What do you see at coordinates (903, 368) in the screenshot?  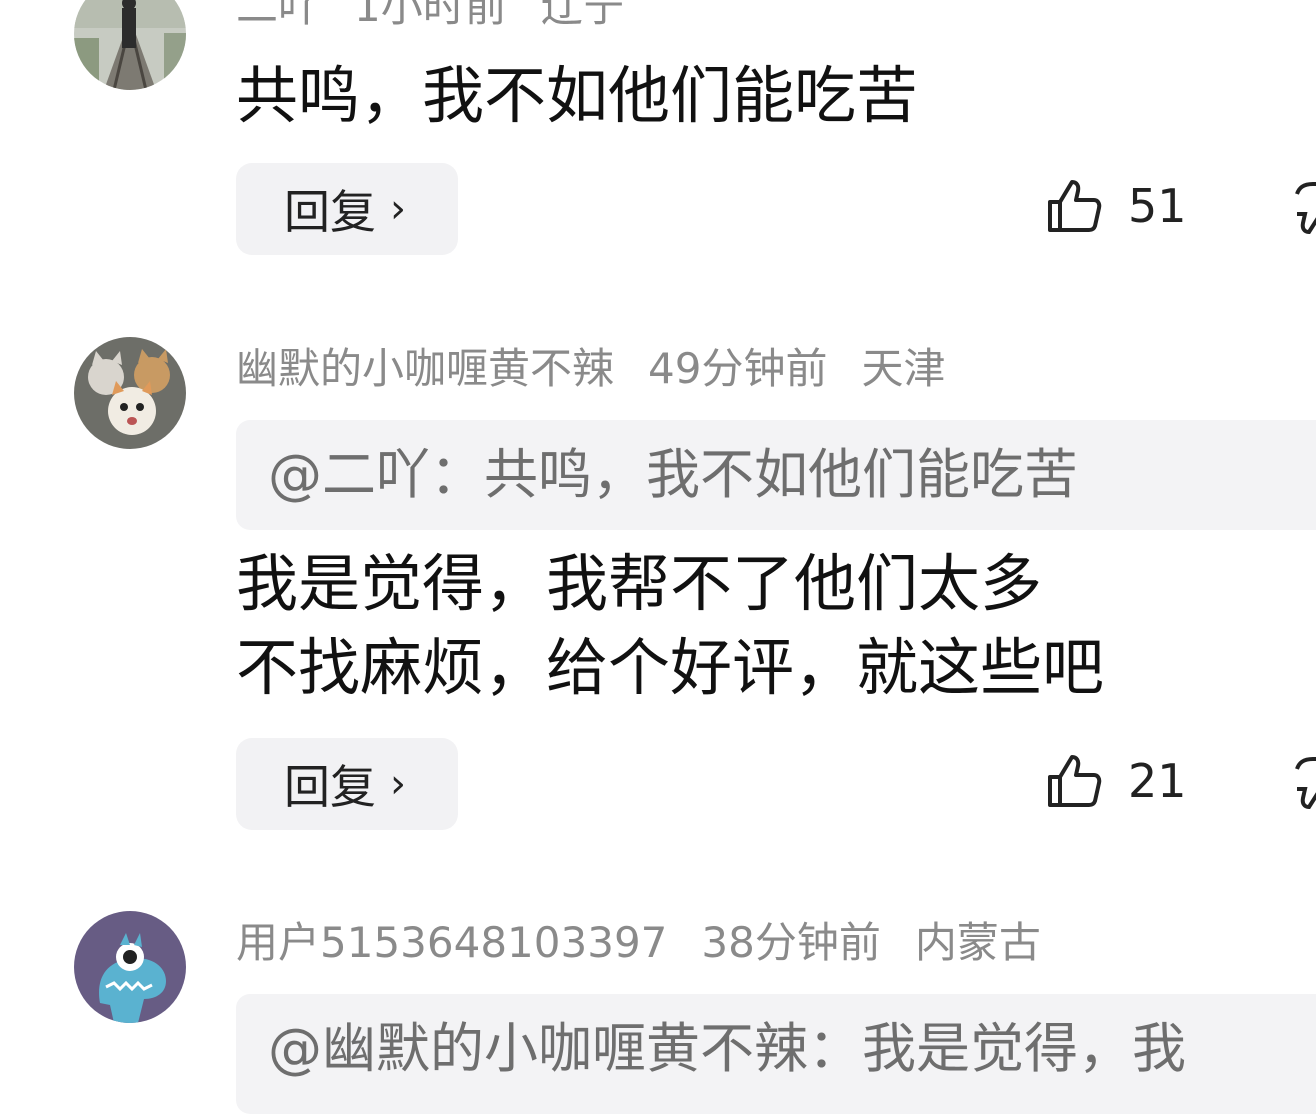 I see `location: 天津` at bounding box center [903, 368].